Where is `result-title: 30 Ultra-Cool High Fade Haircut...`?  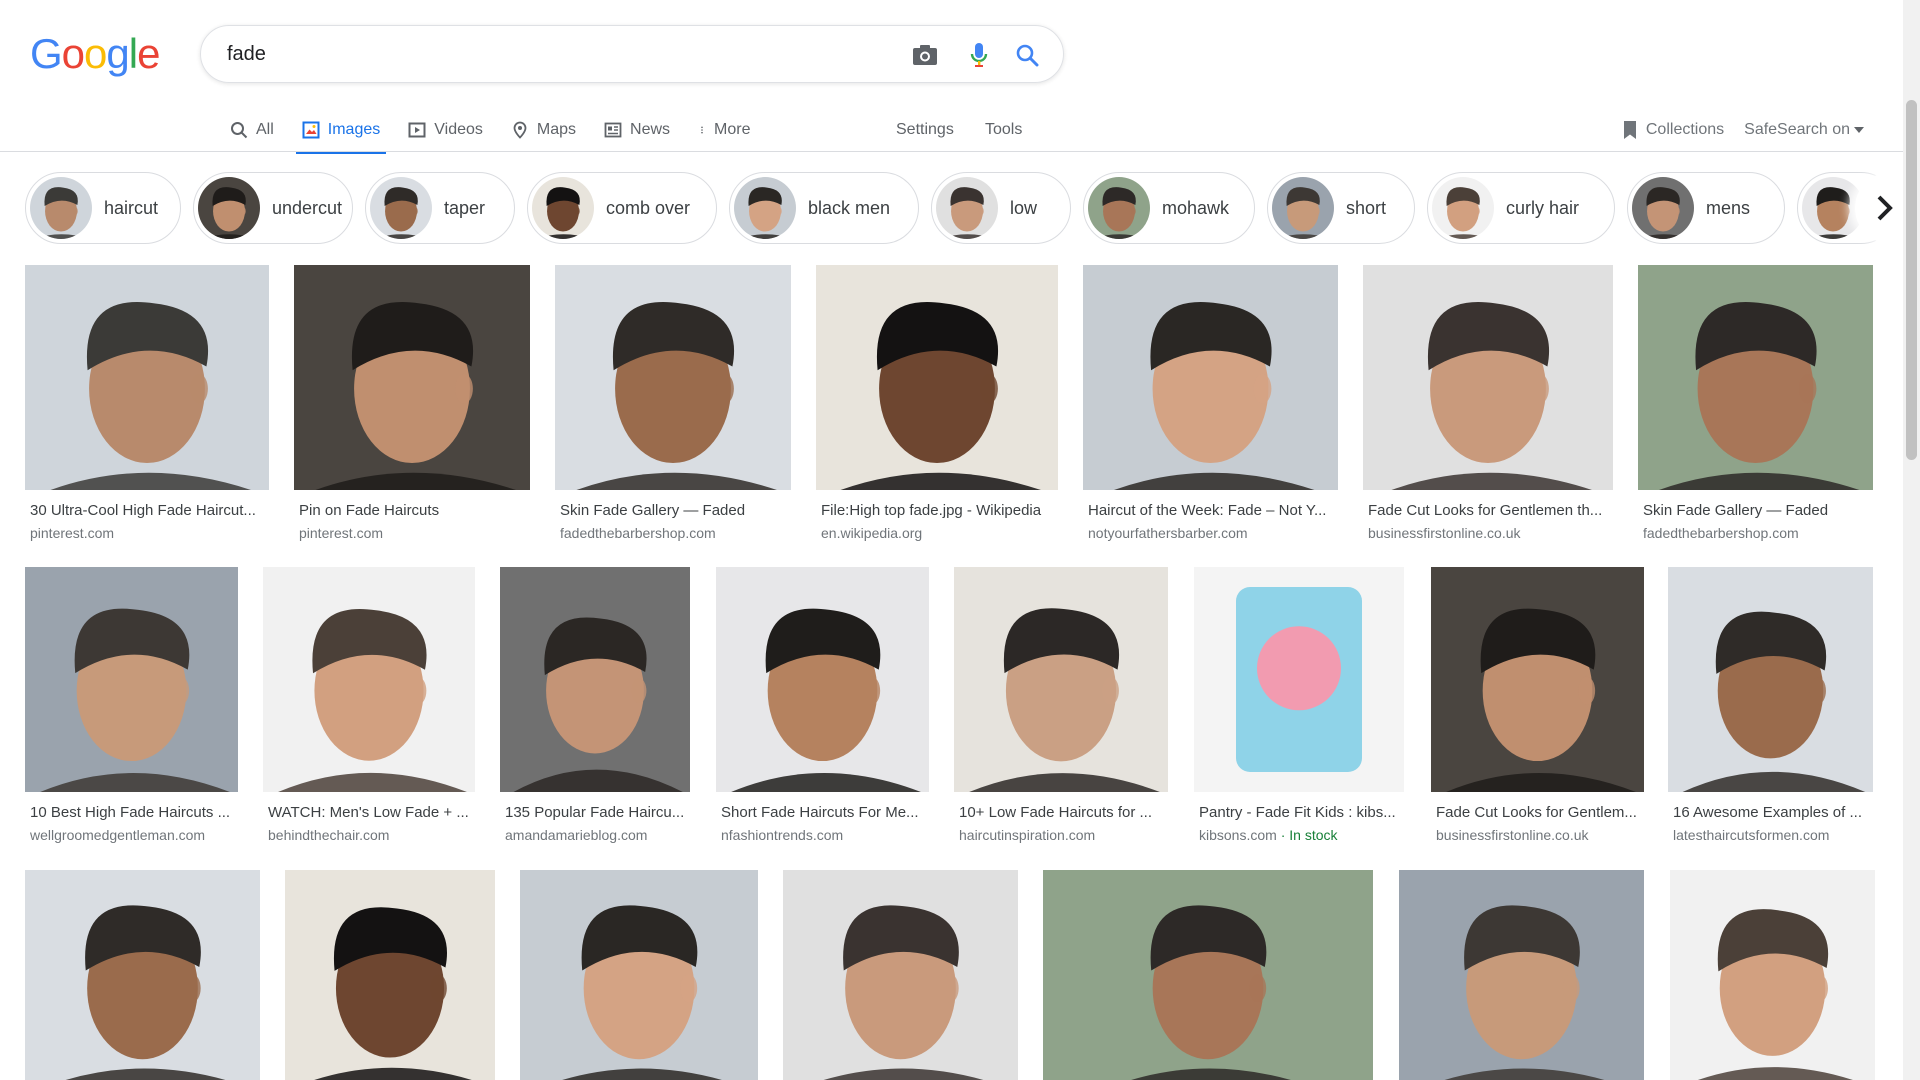
result-title: 30 Ultra-Cool High Fade Haircut... is located at coordinates (147, 510).